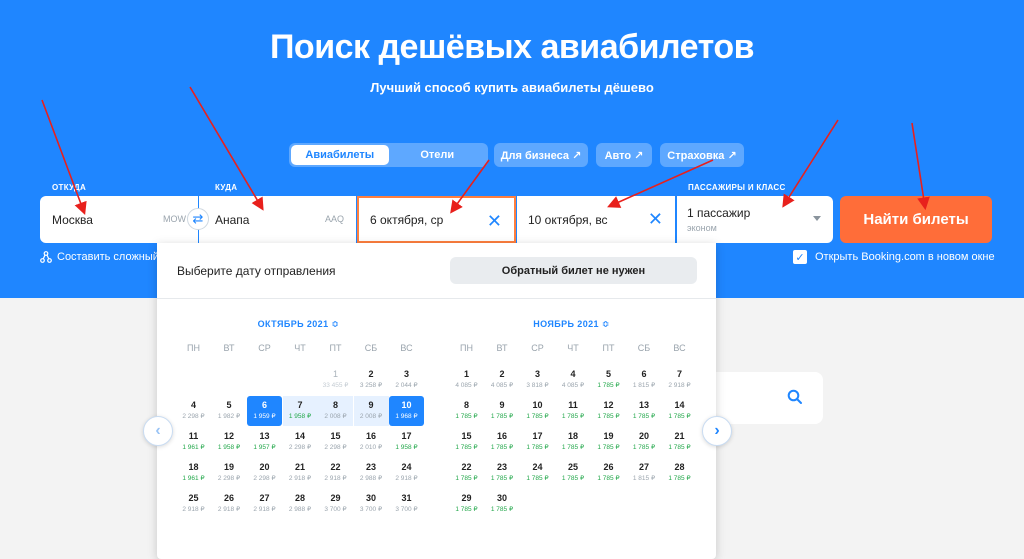 The image size is (1024, 559). What do you see at coordinates (335, 411) in the screenshot?
I see `calendar-day: 8 2 008 ₽` at bounding box center [335, 411].